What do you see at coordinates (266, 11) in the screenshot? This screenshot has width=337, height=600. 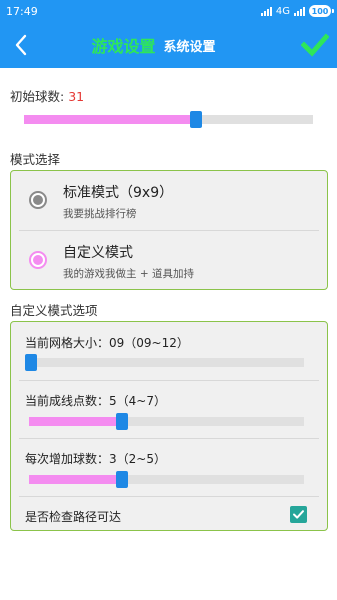 I see `signal-icon` at bounding box center [266, 11].